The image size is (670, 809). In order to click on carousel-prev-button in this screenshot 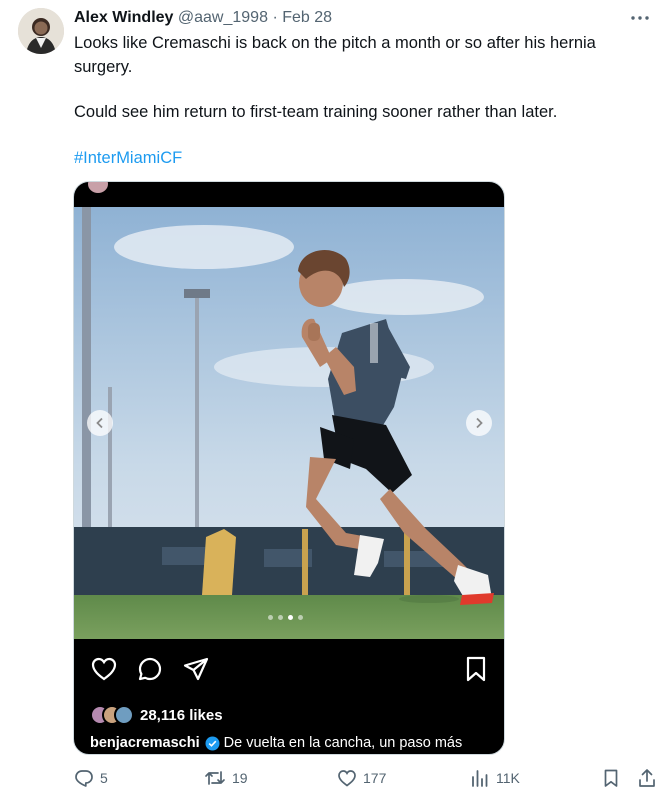, I will do `click(100, 423)`.